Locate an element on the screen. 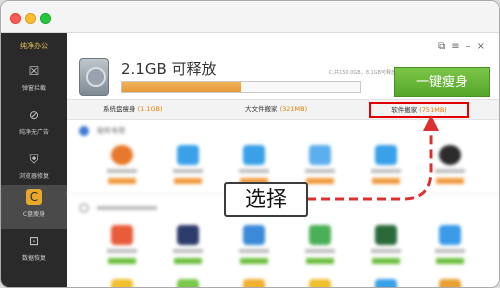 The width and height of the screenshot is (500, 288). annotation-callout: 选择 is located at coordinates (266, 199).